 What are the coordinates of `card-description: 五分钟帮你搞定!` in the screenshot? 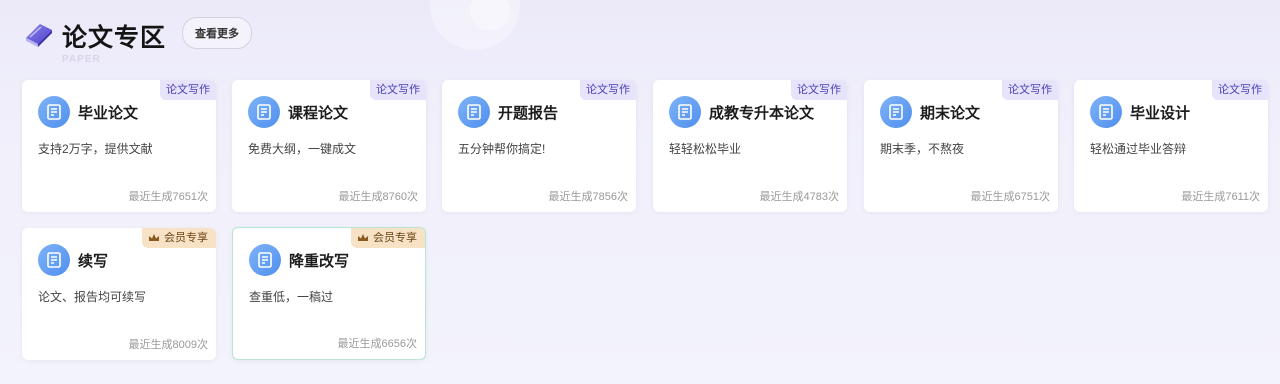 It's located at (502, 149).